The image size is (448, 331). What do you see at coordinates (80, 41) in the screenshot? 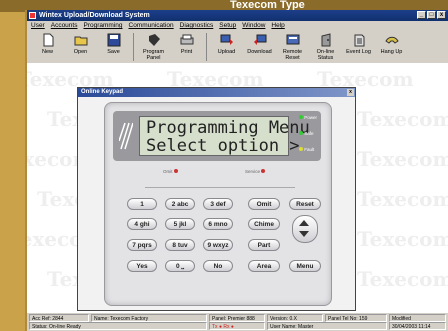
I see `folder-icon` at bounding box center [80, 41].